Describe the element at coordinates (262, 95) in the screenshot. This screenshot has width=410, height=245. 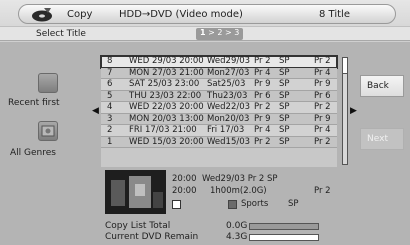
I see `row-channel: Pr 6` at that location.